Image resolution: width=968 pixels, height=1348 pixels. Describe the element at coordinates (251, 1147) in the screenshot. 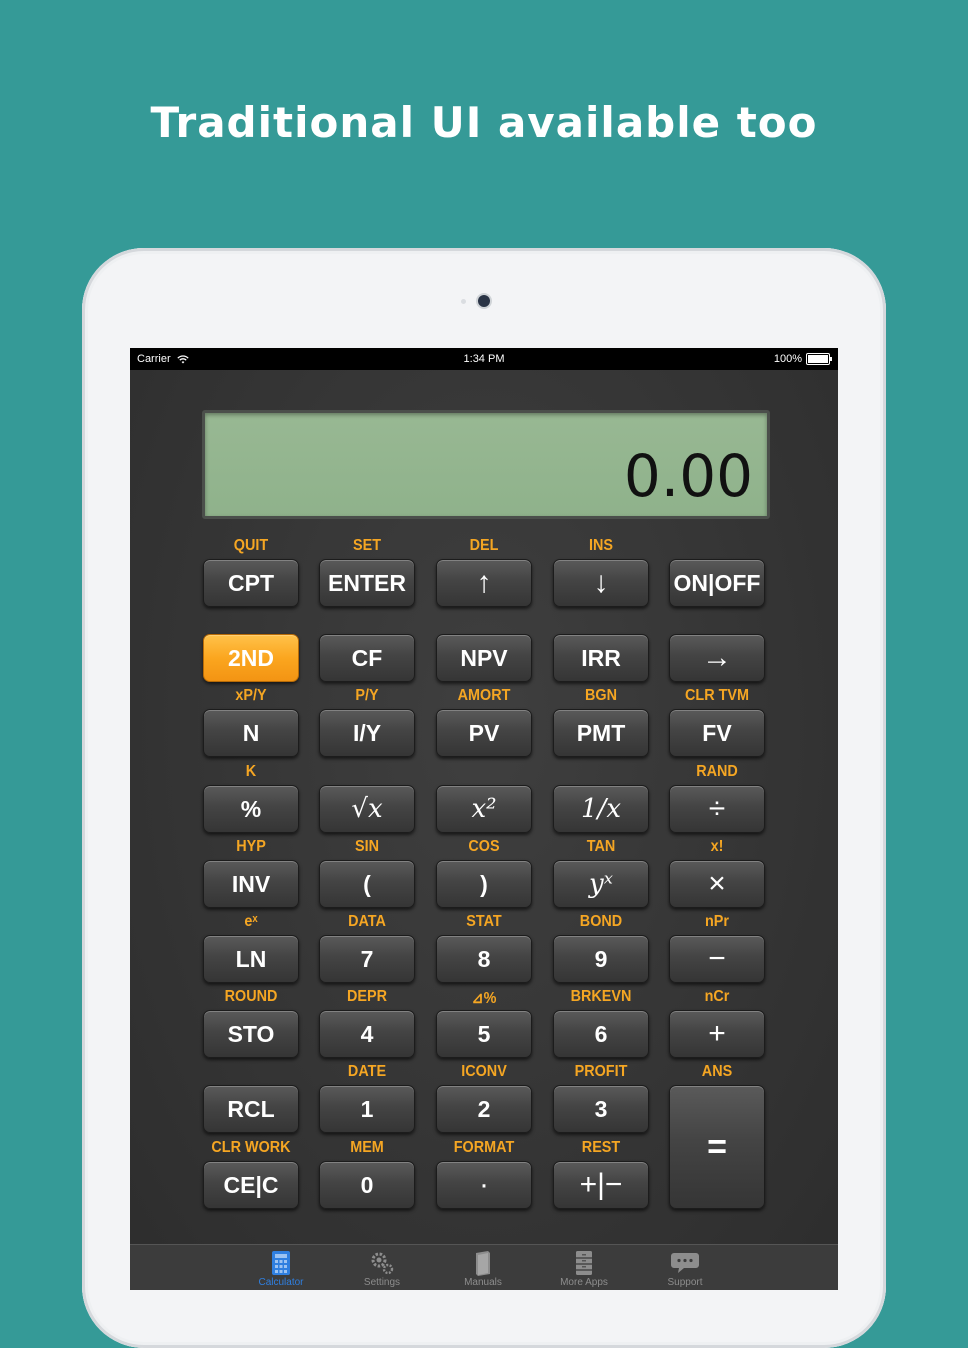

I see `secondary-label-clr-work: CLR WORK` at that location.